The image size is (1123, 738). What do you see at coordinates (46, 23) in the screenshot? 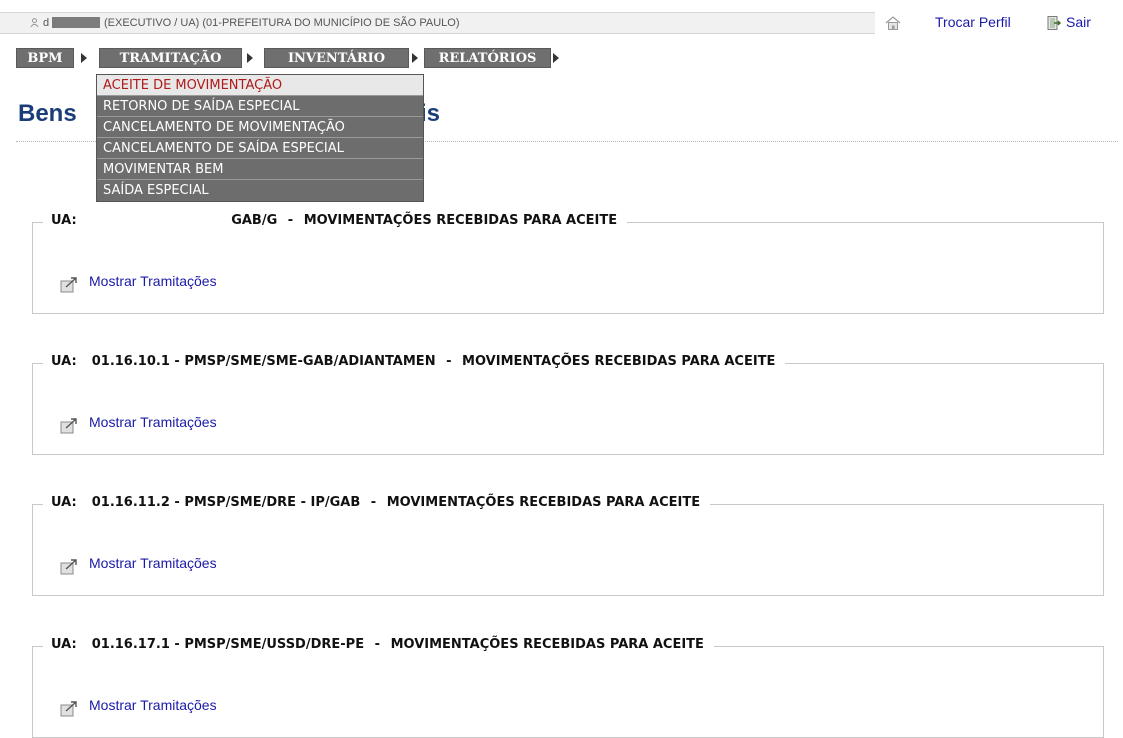
I see `user-login: d` at bounding box center [46, 23].